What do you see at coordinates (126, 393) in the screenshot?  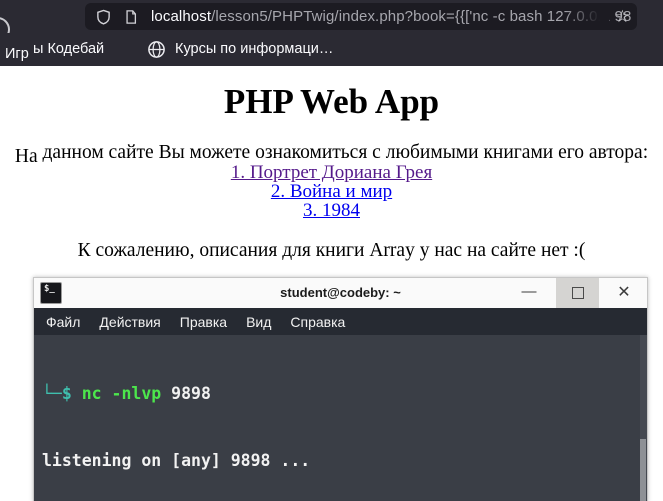 I see `shell-command: nc -nlvp` at bounding box center [126, 393].